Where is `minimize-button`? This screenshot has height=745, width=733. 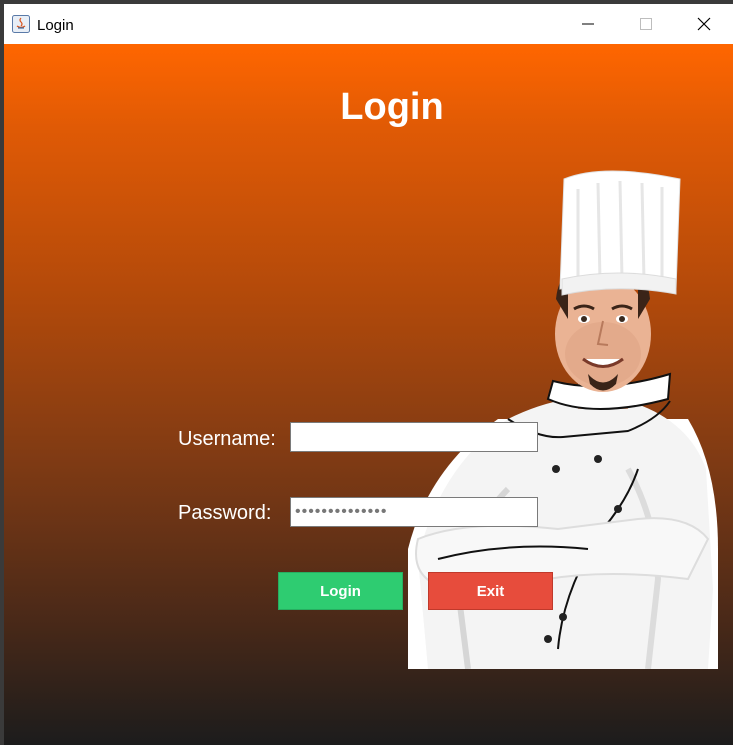 minimize-button is located at coordinates (588, 24).